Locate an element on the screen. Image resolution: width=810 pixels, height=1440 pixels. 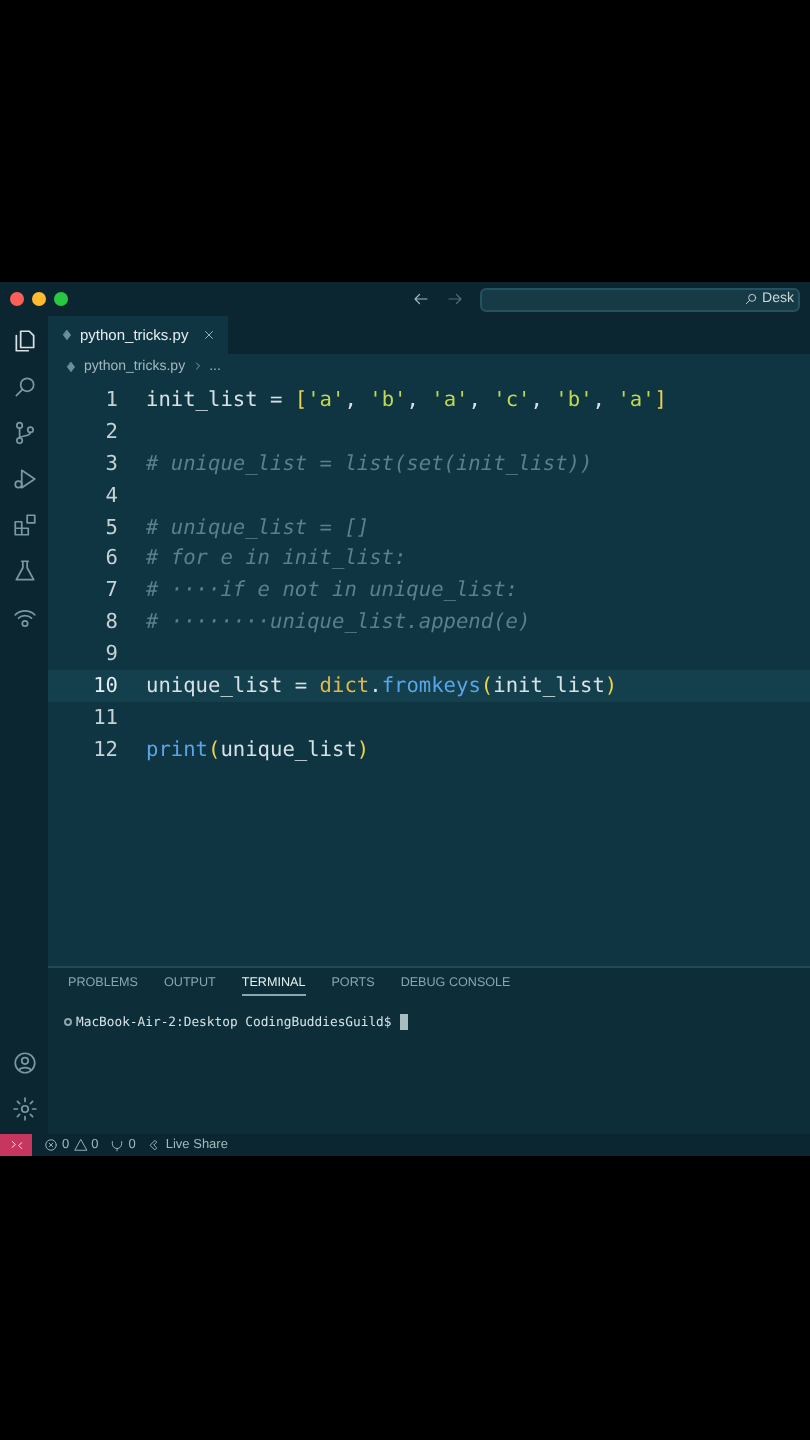
code-line: # unique_list = list(set(init_list)) is located at coordinates (369, 463).